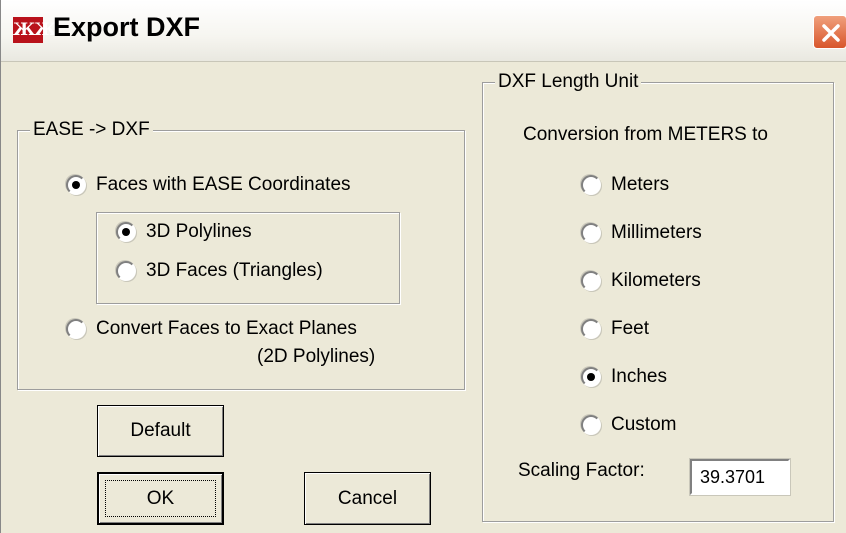  What do you see at coordinates (127, 27) in the screenshot?
I see `window-title: Export DXF` at bounding box center [127, 27].